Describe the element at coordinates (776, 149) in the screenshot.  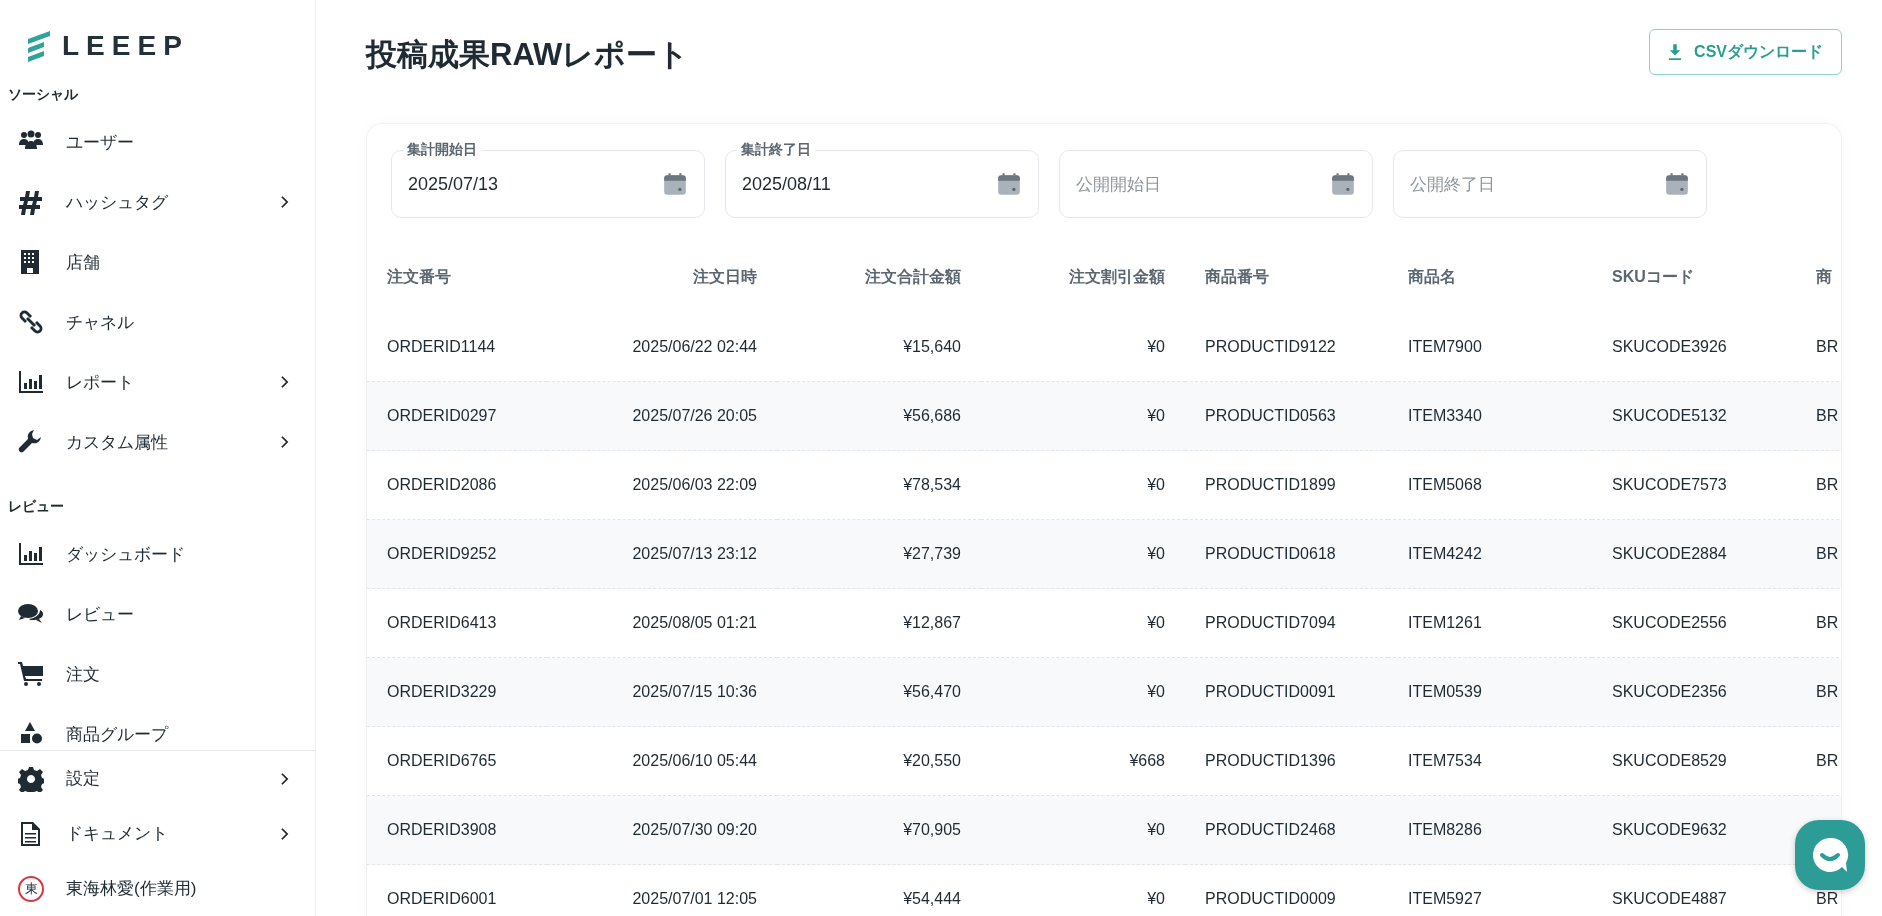
I see `field-label: 集計終了日` at that location.